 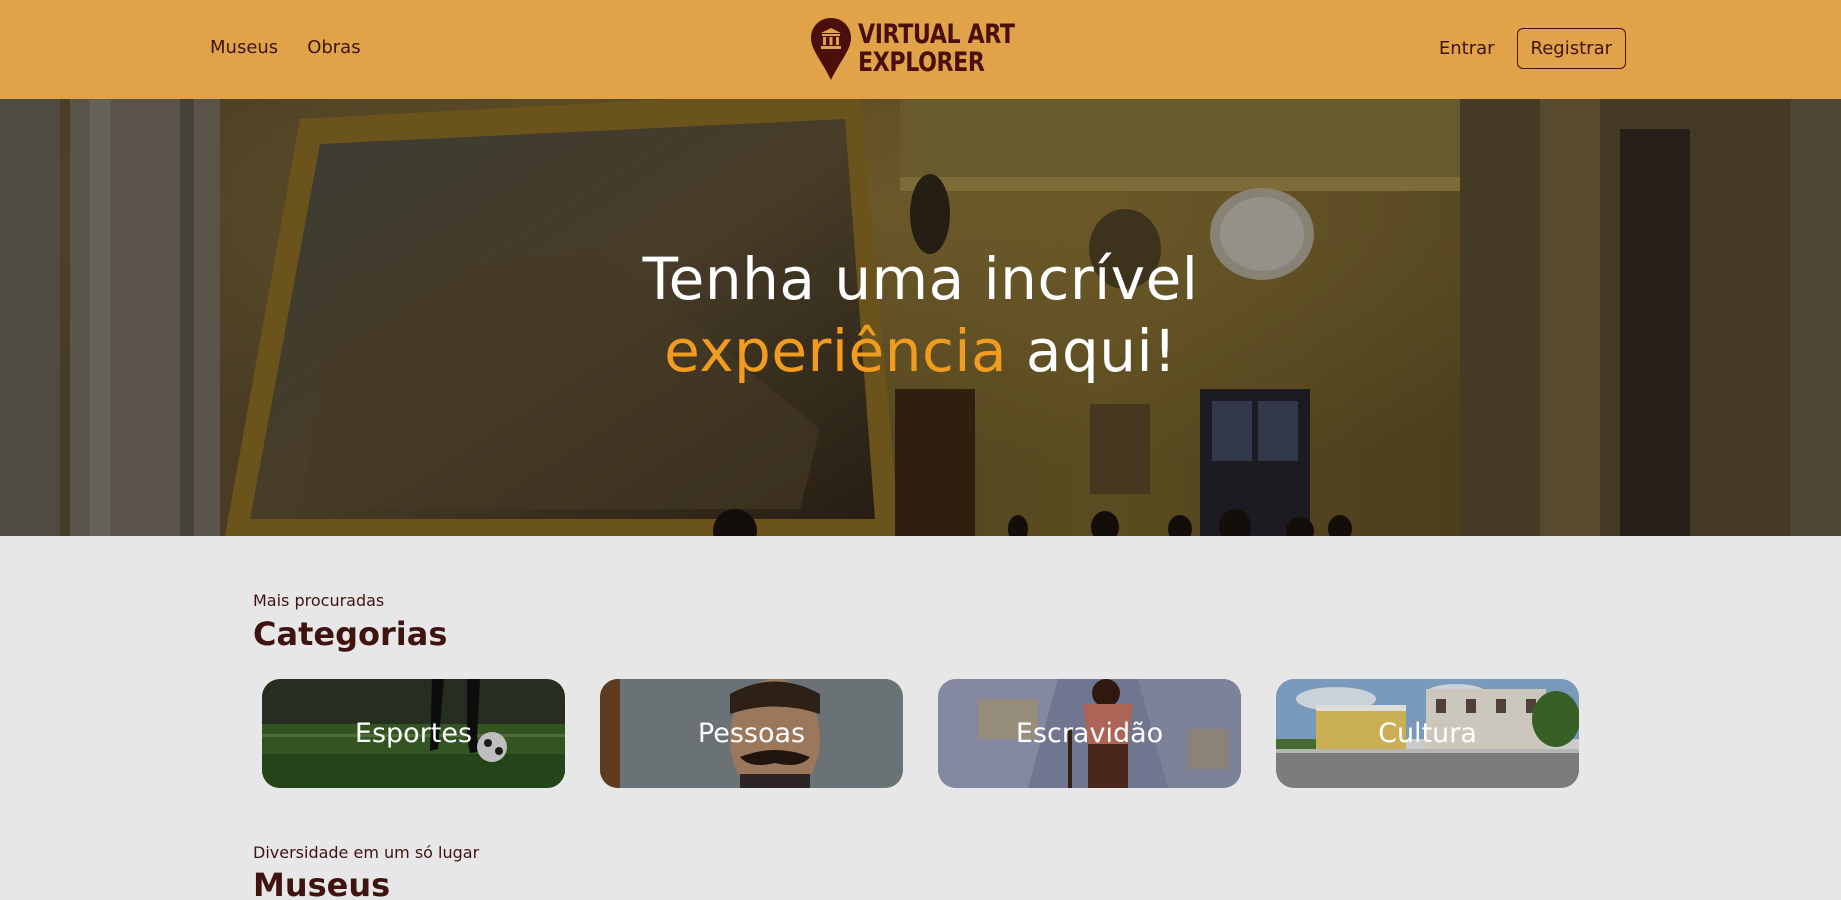 I want to click on logo-line-2: EXPLORER, so click(x=921, y=62).